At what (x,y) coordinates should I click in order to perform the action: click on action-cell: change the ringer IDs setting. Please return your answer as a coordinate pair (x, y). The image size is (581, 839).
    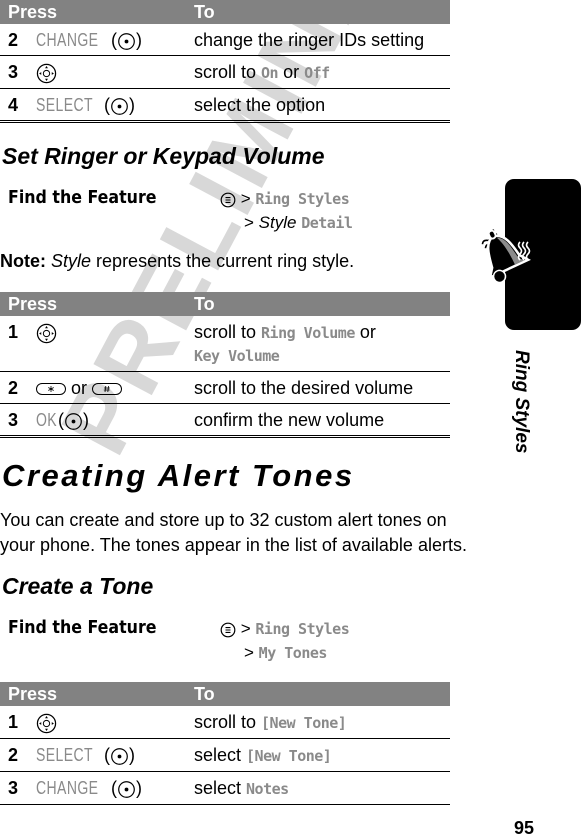
    Looking at the image, I should click on (322, 40).